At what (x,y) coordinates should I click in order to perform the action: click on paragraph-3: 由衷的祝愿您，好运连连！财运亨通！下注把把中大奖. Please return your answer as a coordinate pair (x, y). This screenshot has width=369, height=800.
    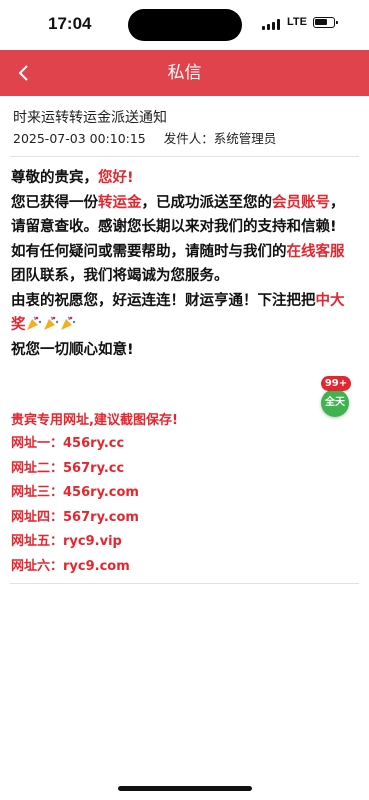
    Looking at the image, I should click on (178, 313).